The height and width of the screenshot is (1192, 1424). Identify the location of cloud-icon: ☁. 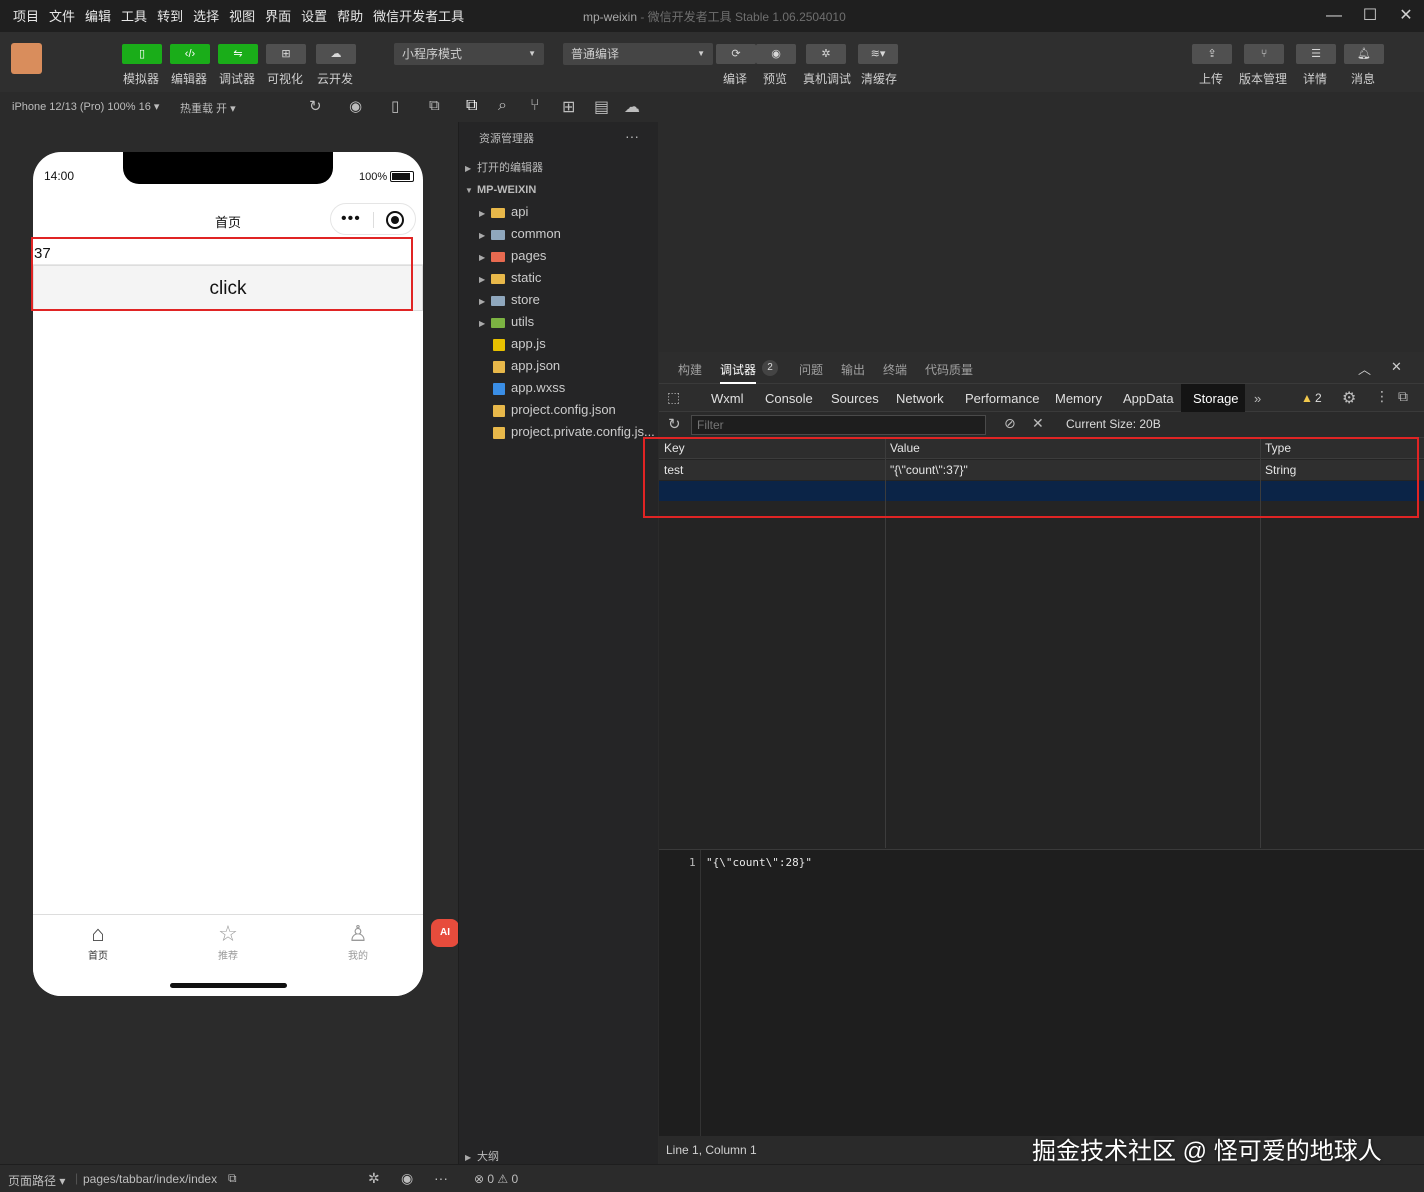
(632, 107).